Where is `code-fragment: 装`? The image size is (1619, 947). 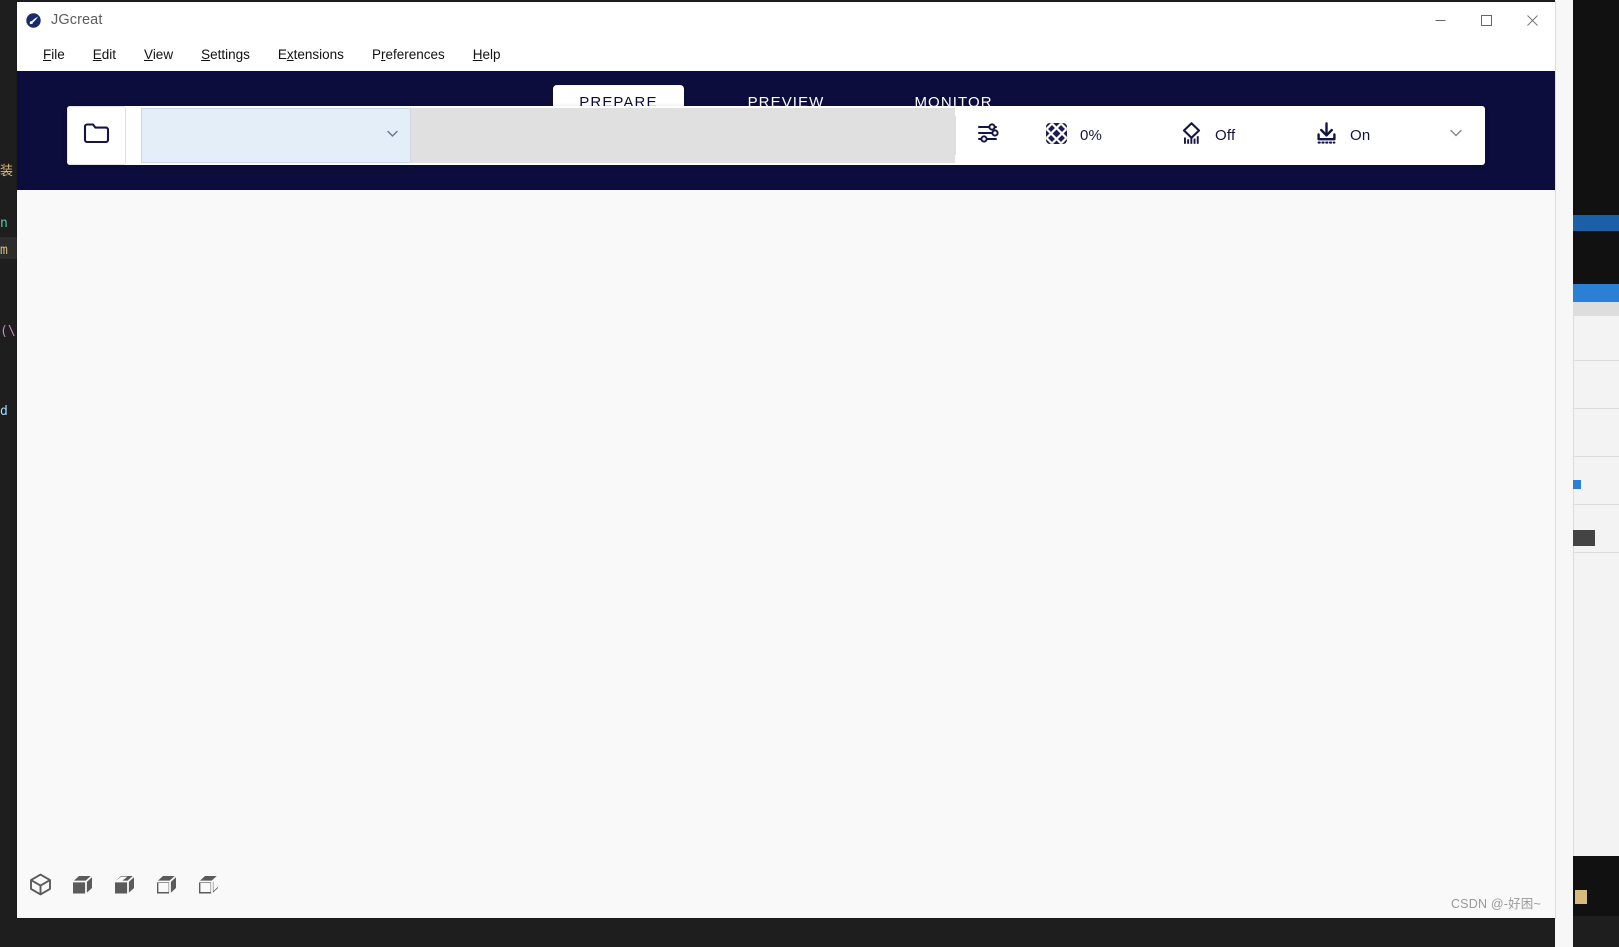 code-fragment: 装 is located at coordinates (7, 171).